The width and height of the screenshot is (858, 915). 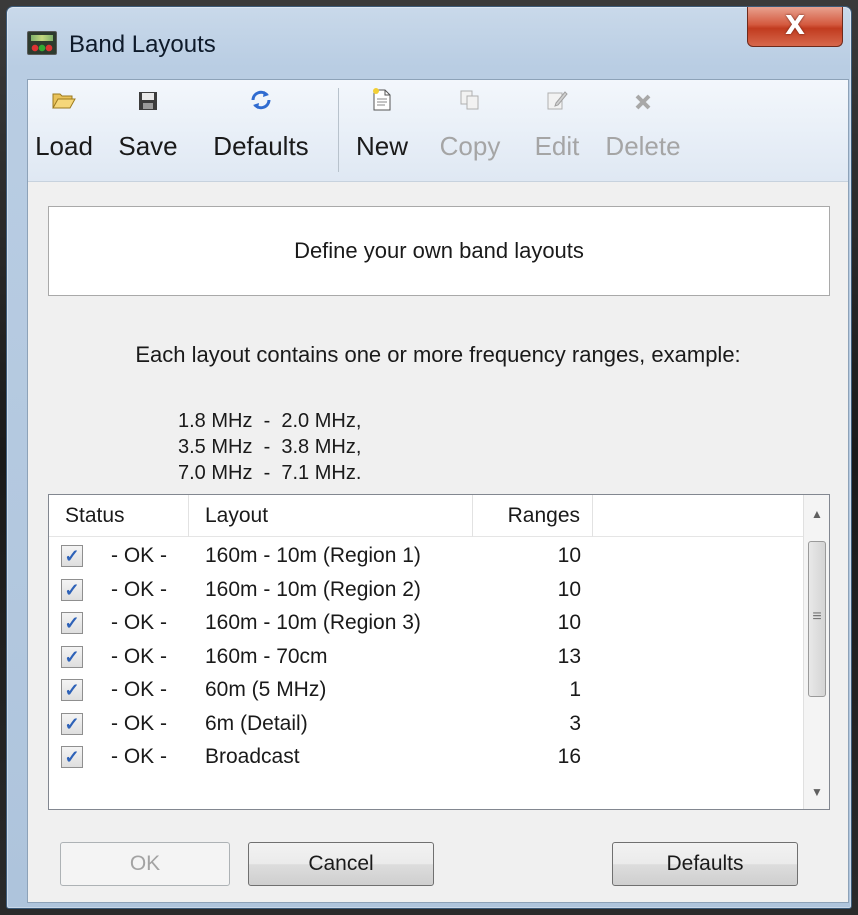 I want to click on heading-panel: Define your own band layouts, so click(x=439, y=251).